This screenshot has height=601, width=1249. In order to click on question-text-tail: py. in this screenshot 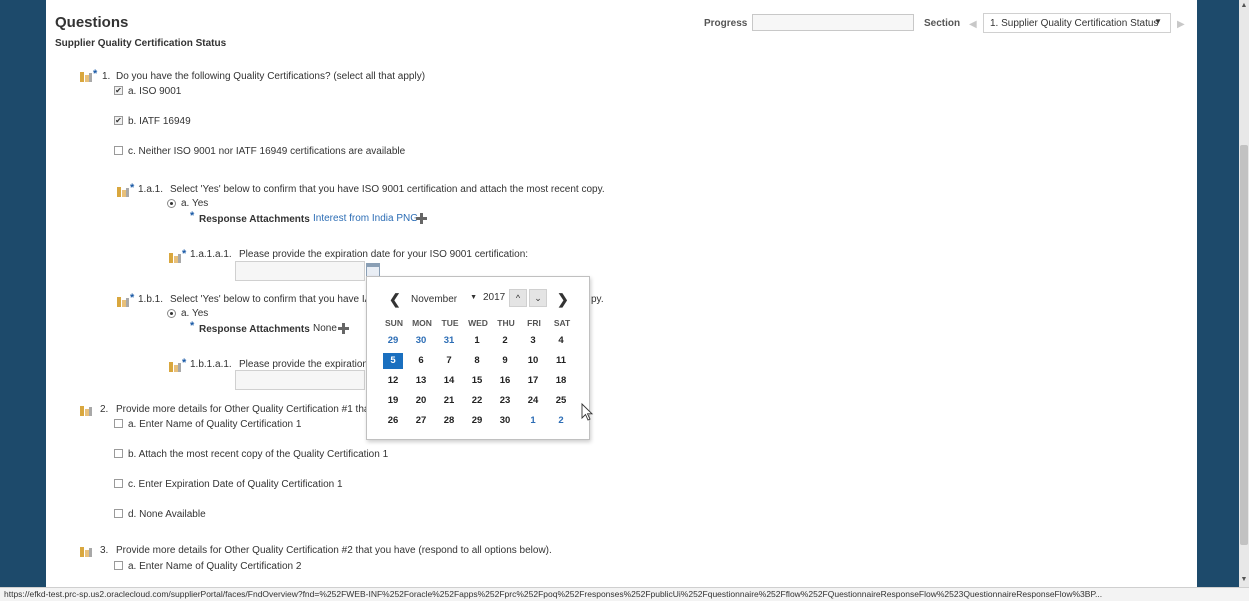, I will do `click(597, 299)`.